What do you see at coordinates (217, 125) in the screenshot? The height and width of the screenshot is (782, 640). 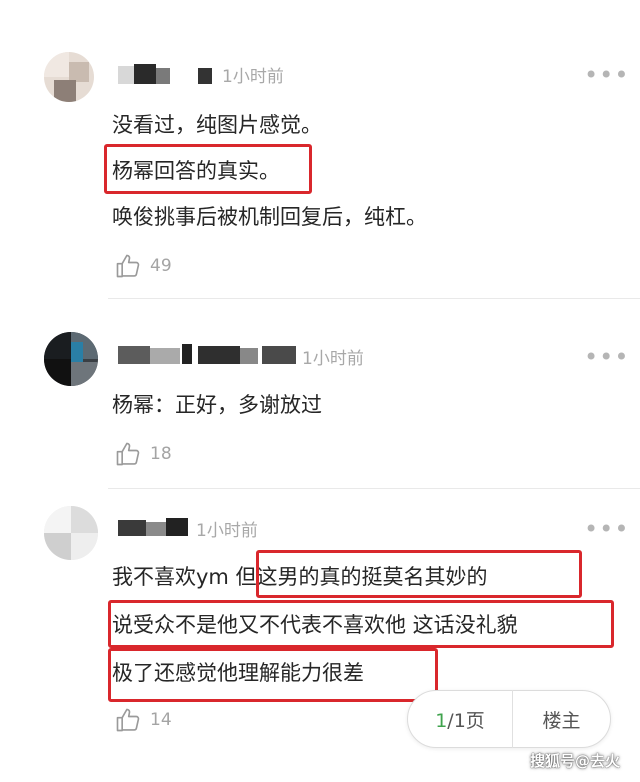 I see `comment-text-line: 没看过，纯图片感觉。` at bounding box center [217, 125].